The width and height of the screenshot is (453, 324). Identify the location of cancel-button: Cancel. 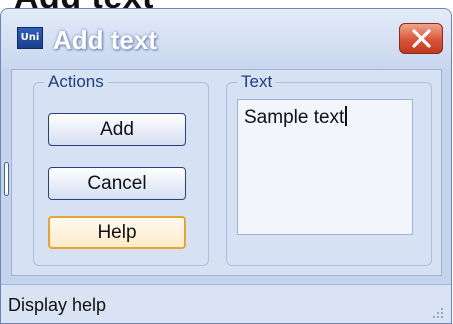
(117, 183).